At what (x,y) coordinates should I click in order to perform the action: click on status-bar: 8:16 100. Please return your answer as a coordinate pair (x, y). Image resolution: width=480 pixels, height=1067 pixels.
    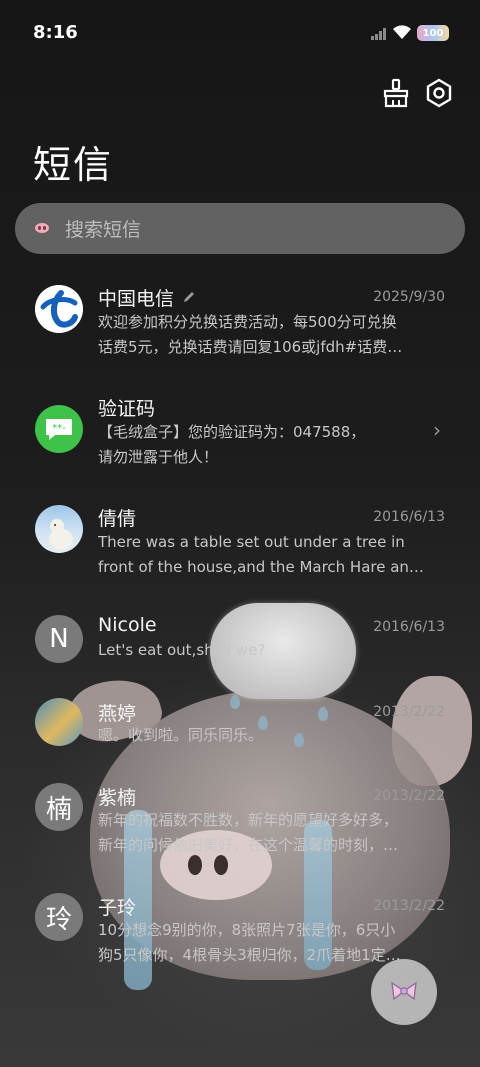
    Looking at the image, I should click on (240, 33).